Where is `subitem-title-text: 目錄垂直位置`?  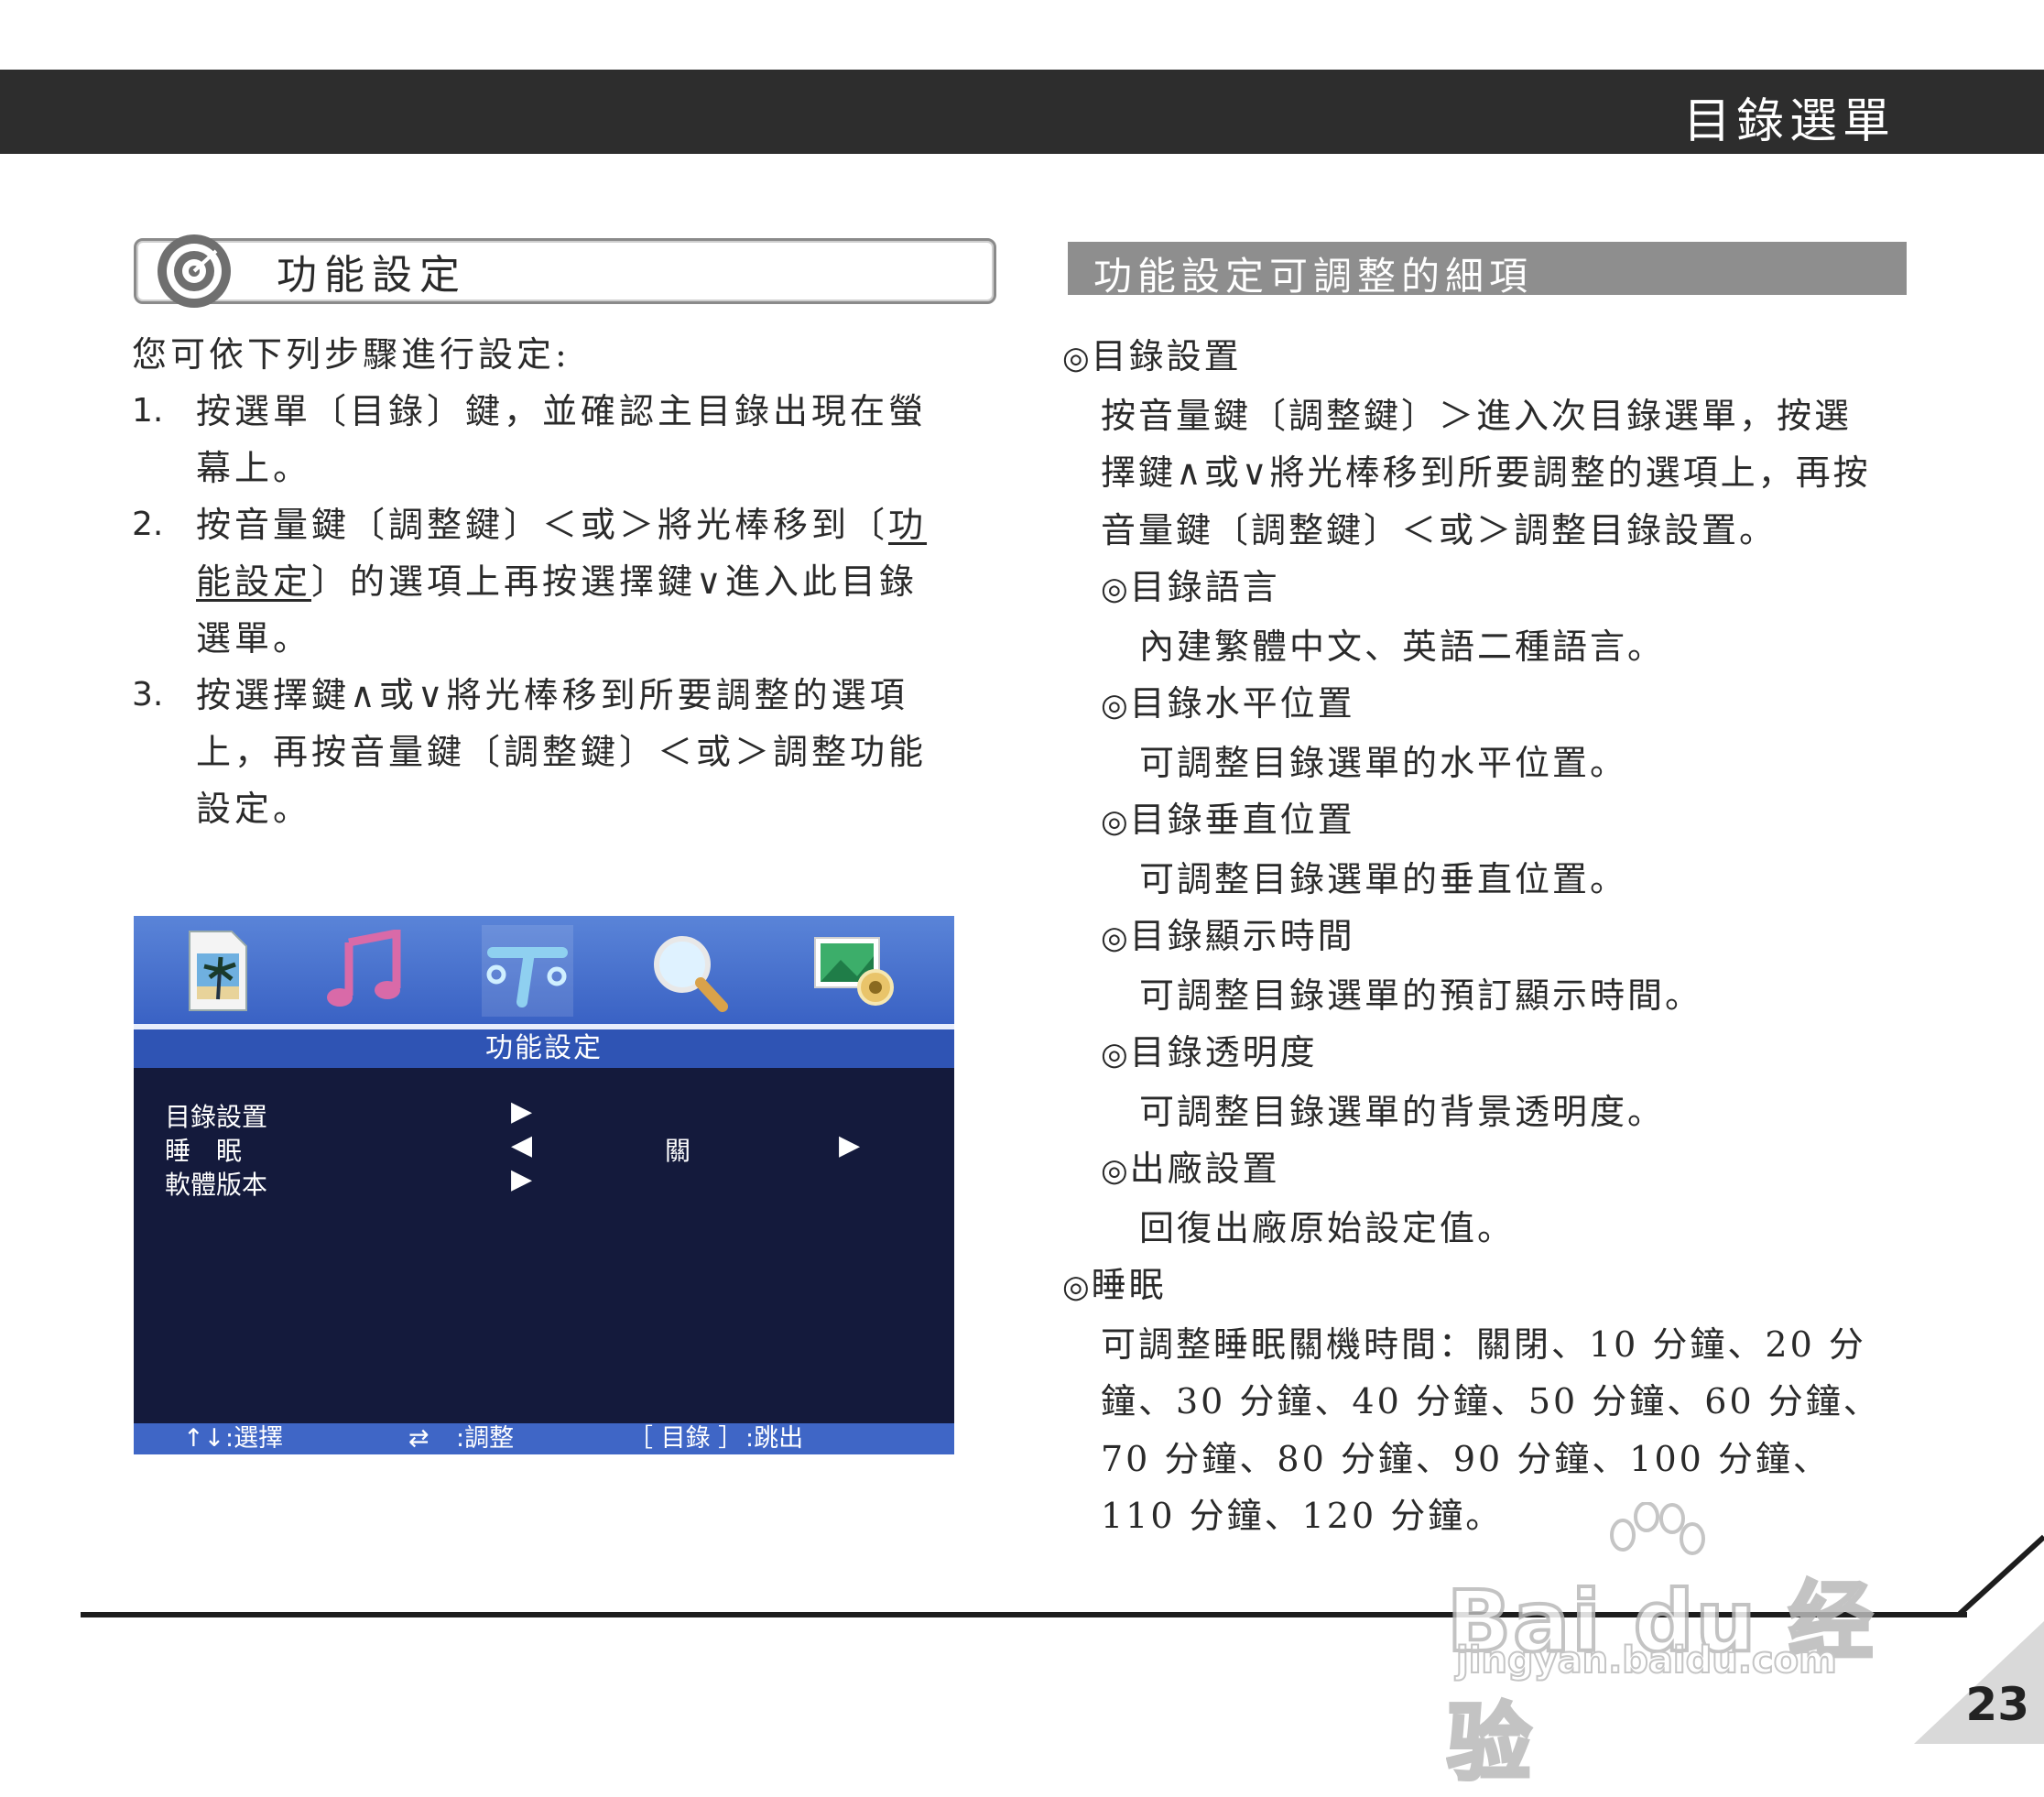 subitem-title-text: 目錄垂直位置 is located at coordinates (1242, 820).